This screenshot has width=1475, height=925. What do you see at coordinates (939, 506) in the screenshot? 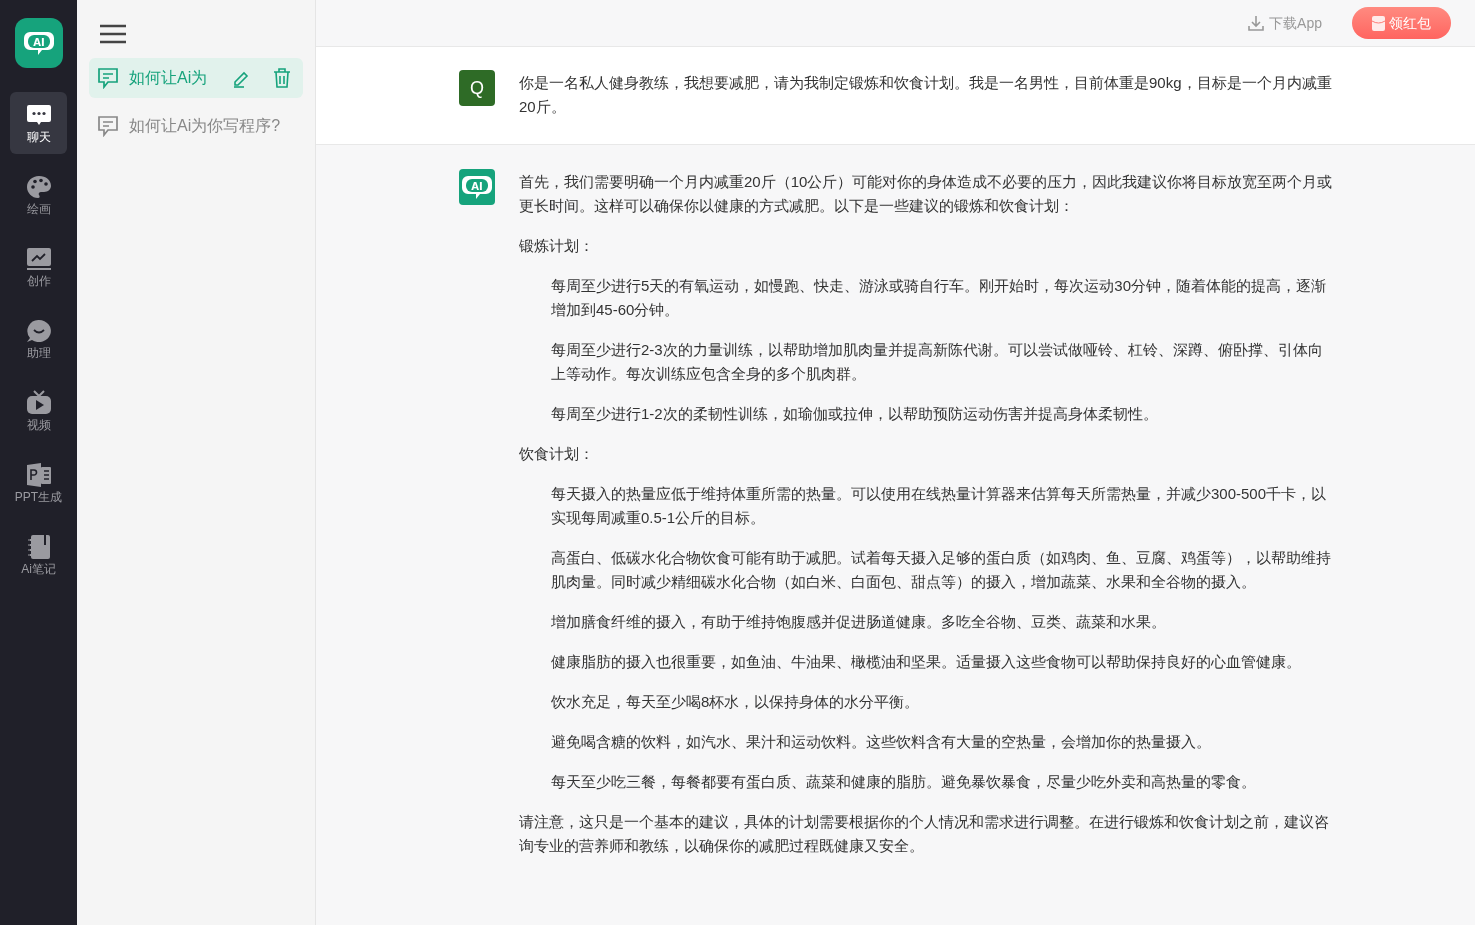
I see `plan-item-text: 每天摄入的热量应低于维持体重所需的热量。可以使用在线热量计算器来估算每天所需热量，并减少300-500千卡，以实现每周减重0.5-1公斤的目标。` at bounding box center [939, 506].